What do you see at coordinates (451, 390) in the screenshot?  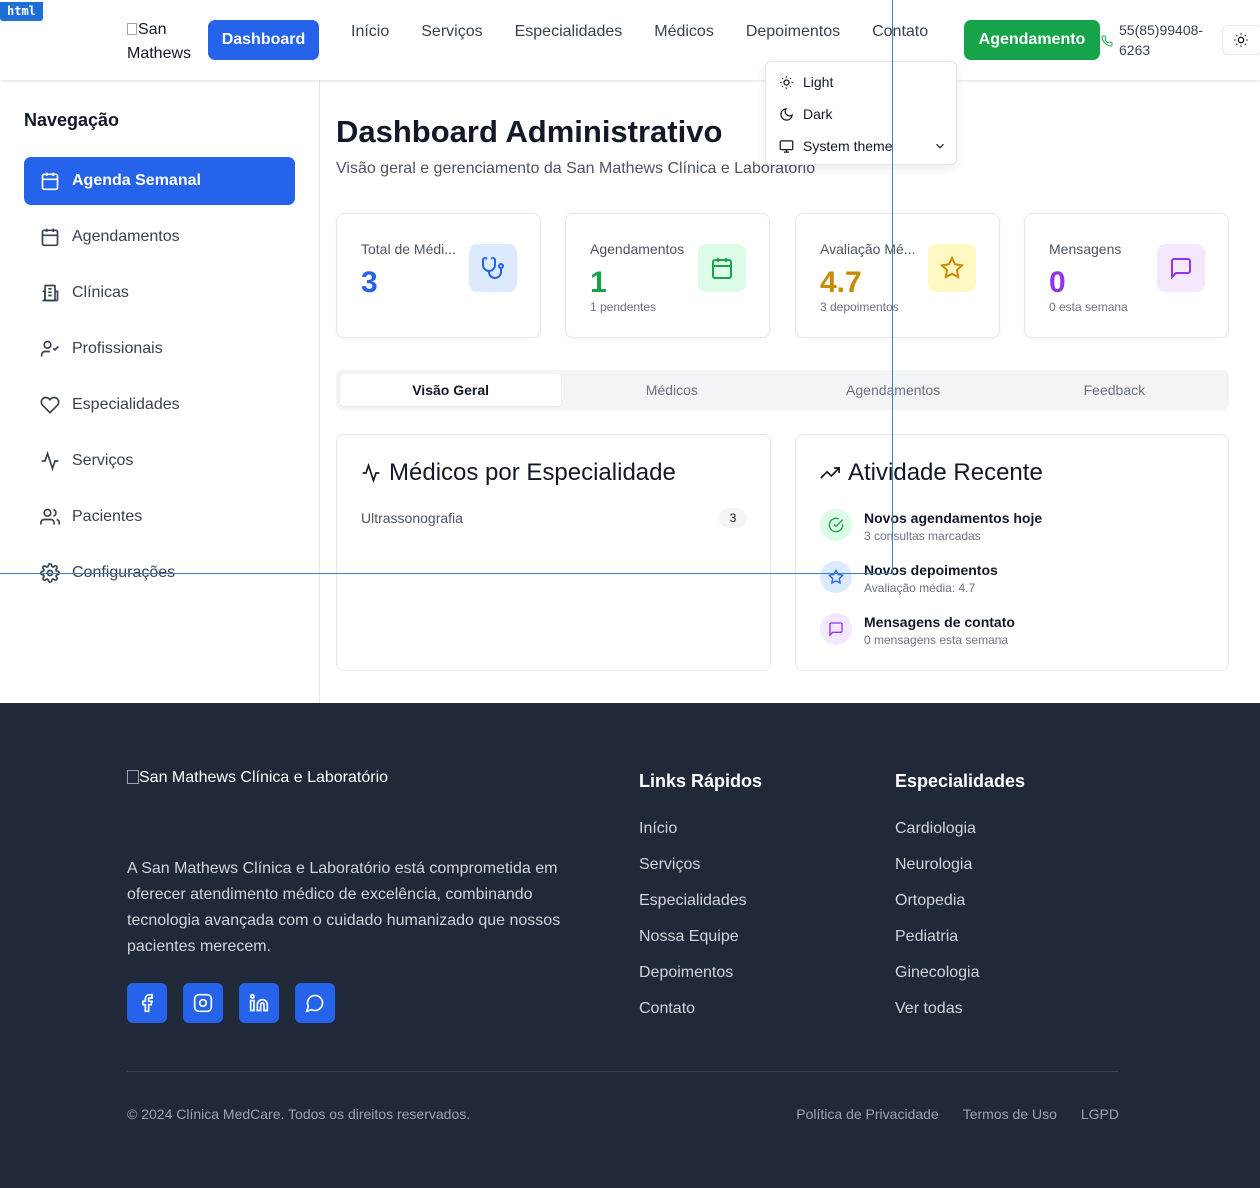 I see `tab-visao-geral: Visão Geral` at bounding box center [451, 390].